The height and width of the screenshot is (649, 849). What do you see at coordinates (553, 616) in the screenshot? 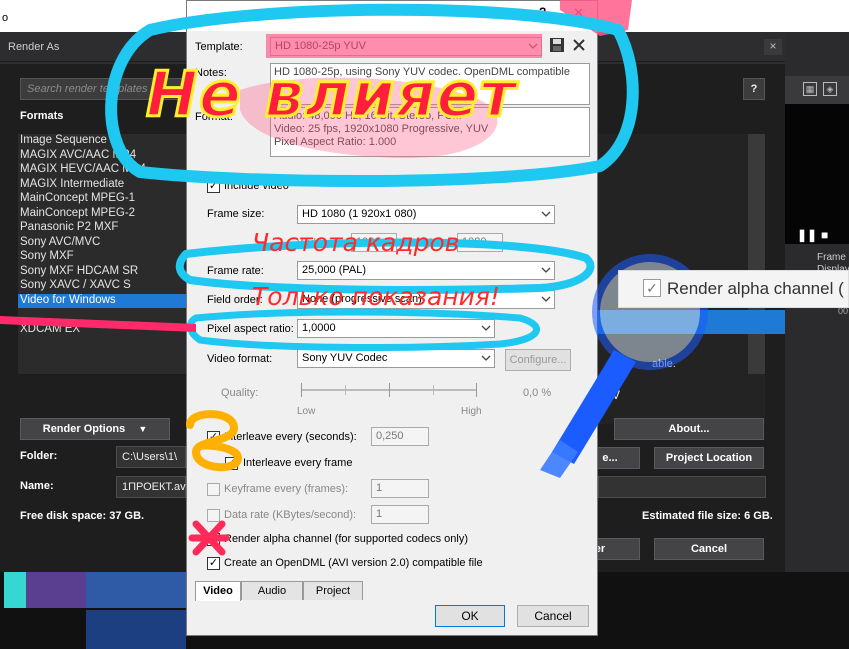
I see `cancel-button: Cancel` at bounding box center [553, 616].